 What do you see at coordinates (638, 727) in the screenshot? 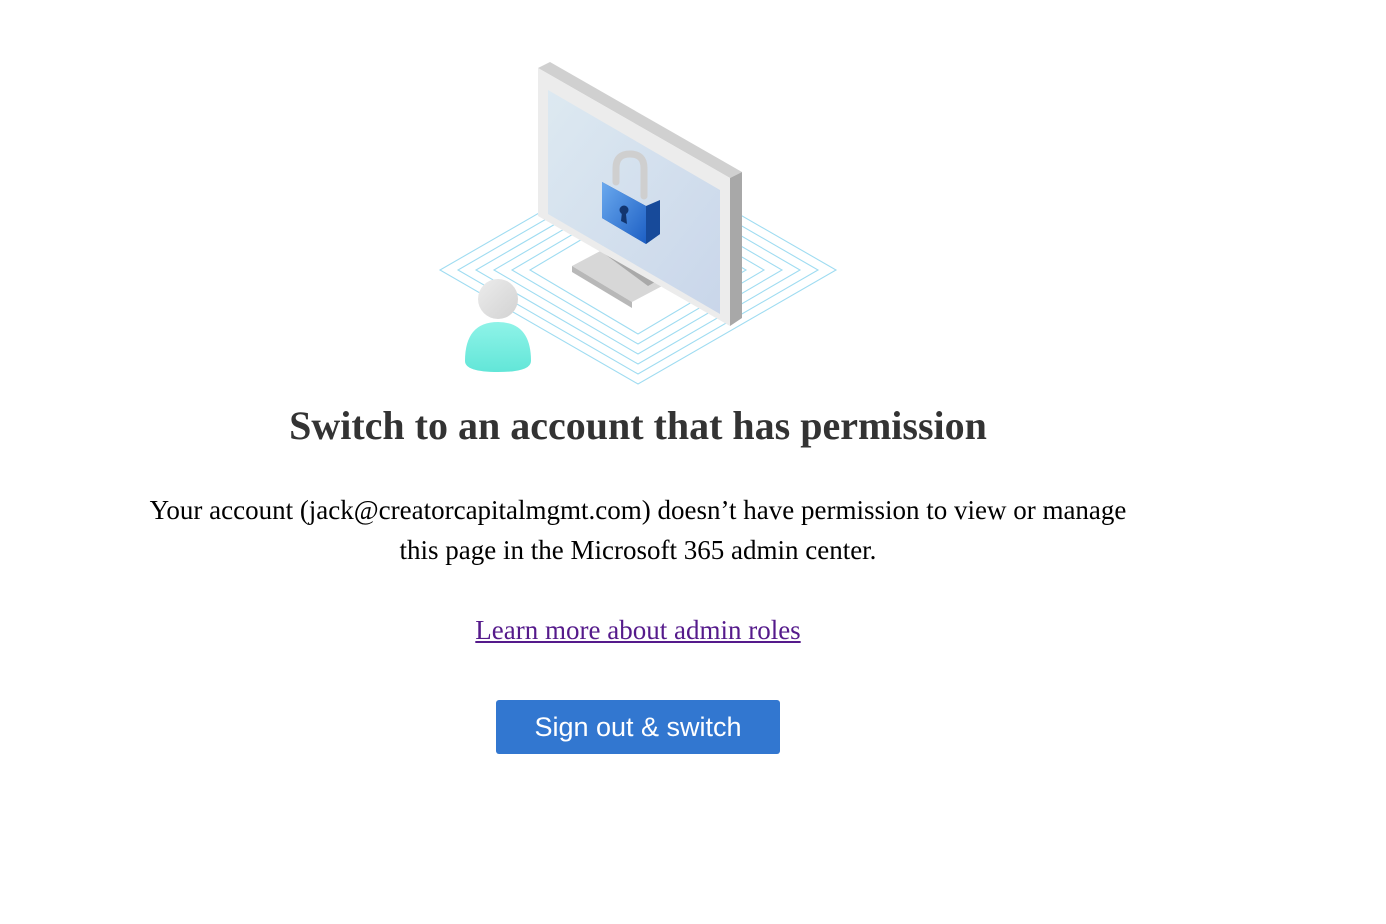
I see `sign-out-switch-button: Sign out & switch` at bounding box center [638, 727].